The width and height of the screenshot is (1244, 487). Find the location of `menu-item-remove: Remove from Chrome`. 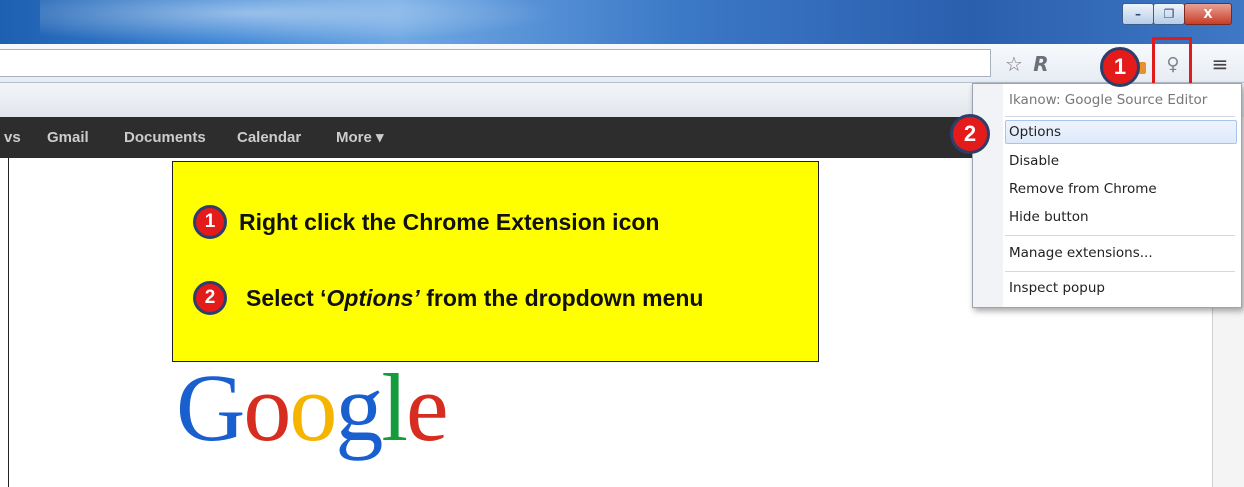

menu-item-remove: Remove from Chrome is located at coordinates (1083, 189).